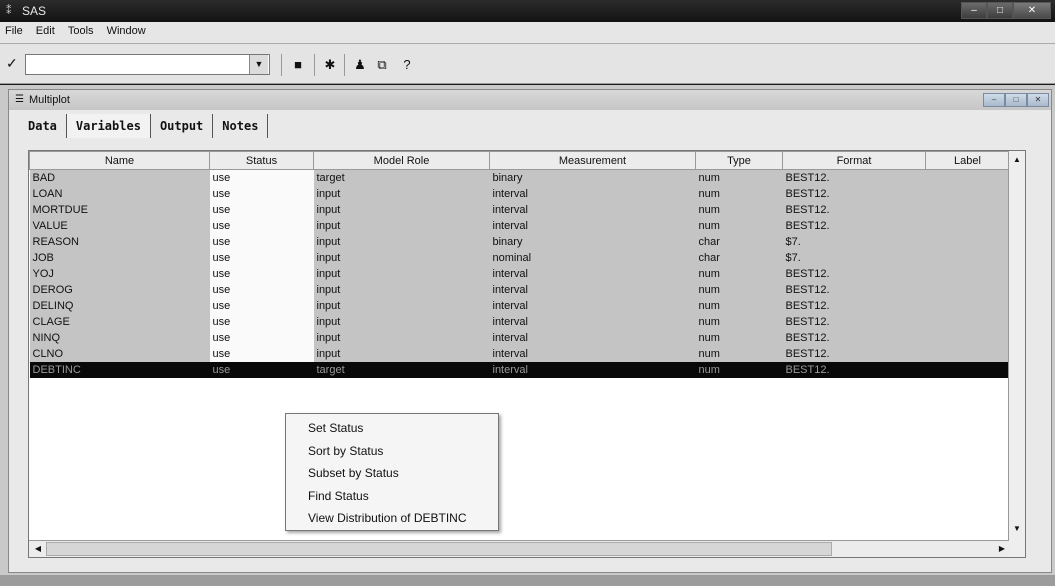 The image size is (1055, 586). I want to click on minimize-button: –, so click(974, 10).